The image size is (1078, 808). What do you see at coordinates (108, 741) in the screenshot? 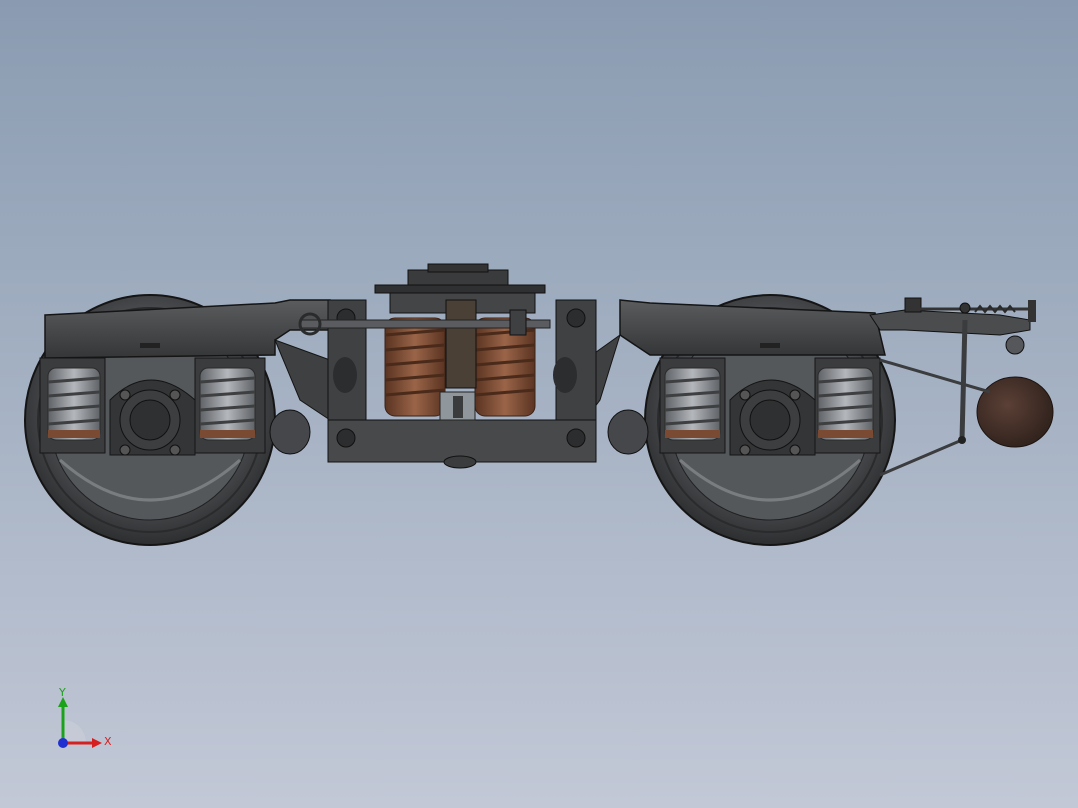
I see `x-axis-label: X` at bounding box center [108, 741].